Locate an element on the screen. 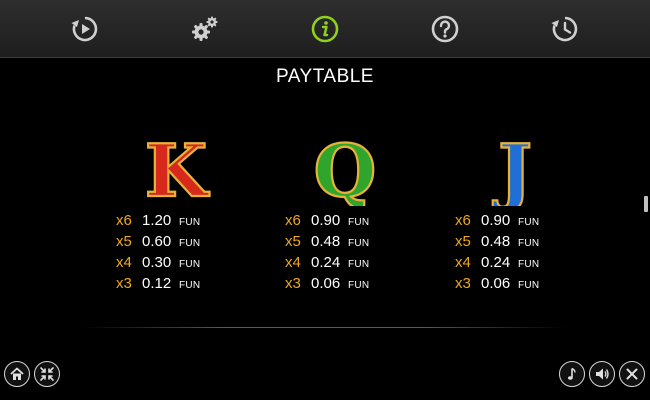 The image size is (650, 400). king-symbol: K is located at coordinates (176, 167).